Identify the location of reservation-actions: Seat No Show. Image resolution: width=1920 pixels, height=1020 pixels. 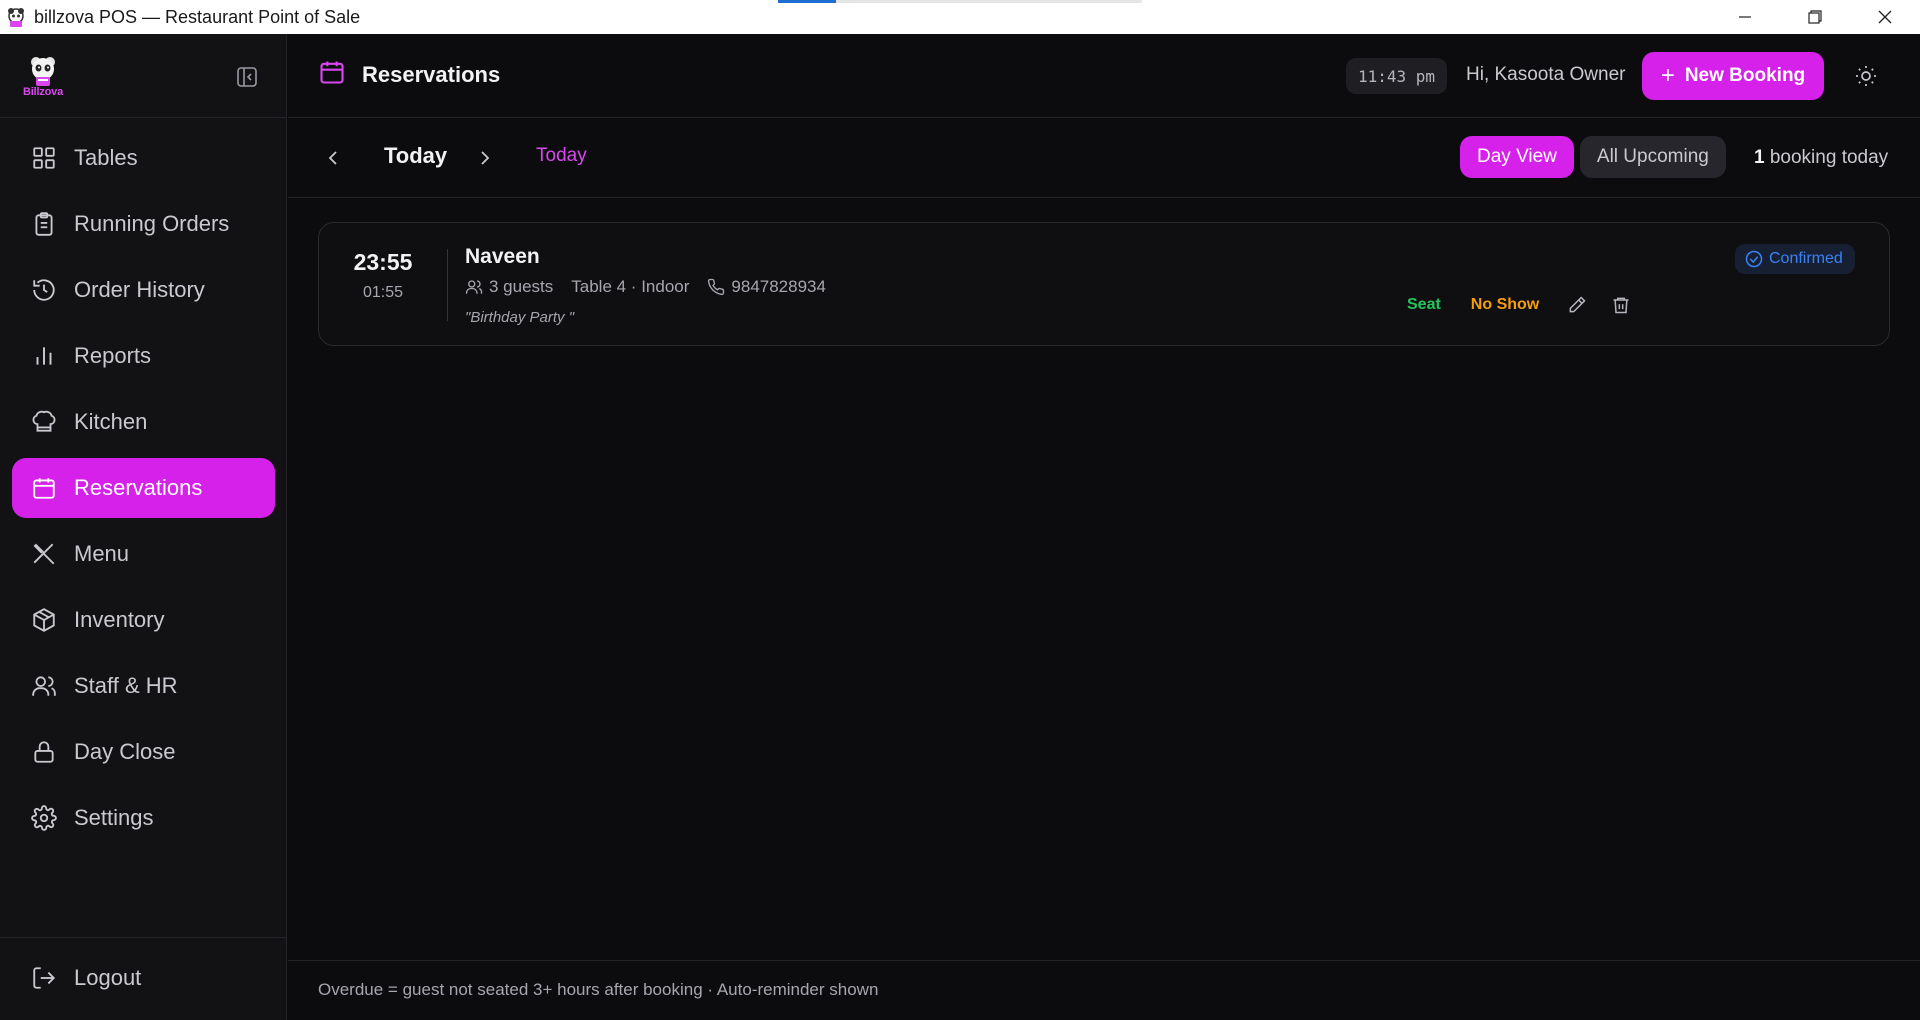
(1520, 305).